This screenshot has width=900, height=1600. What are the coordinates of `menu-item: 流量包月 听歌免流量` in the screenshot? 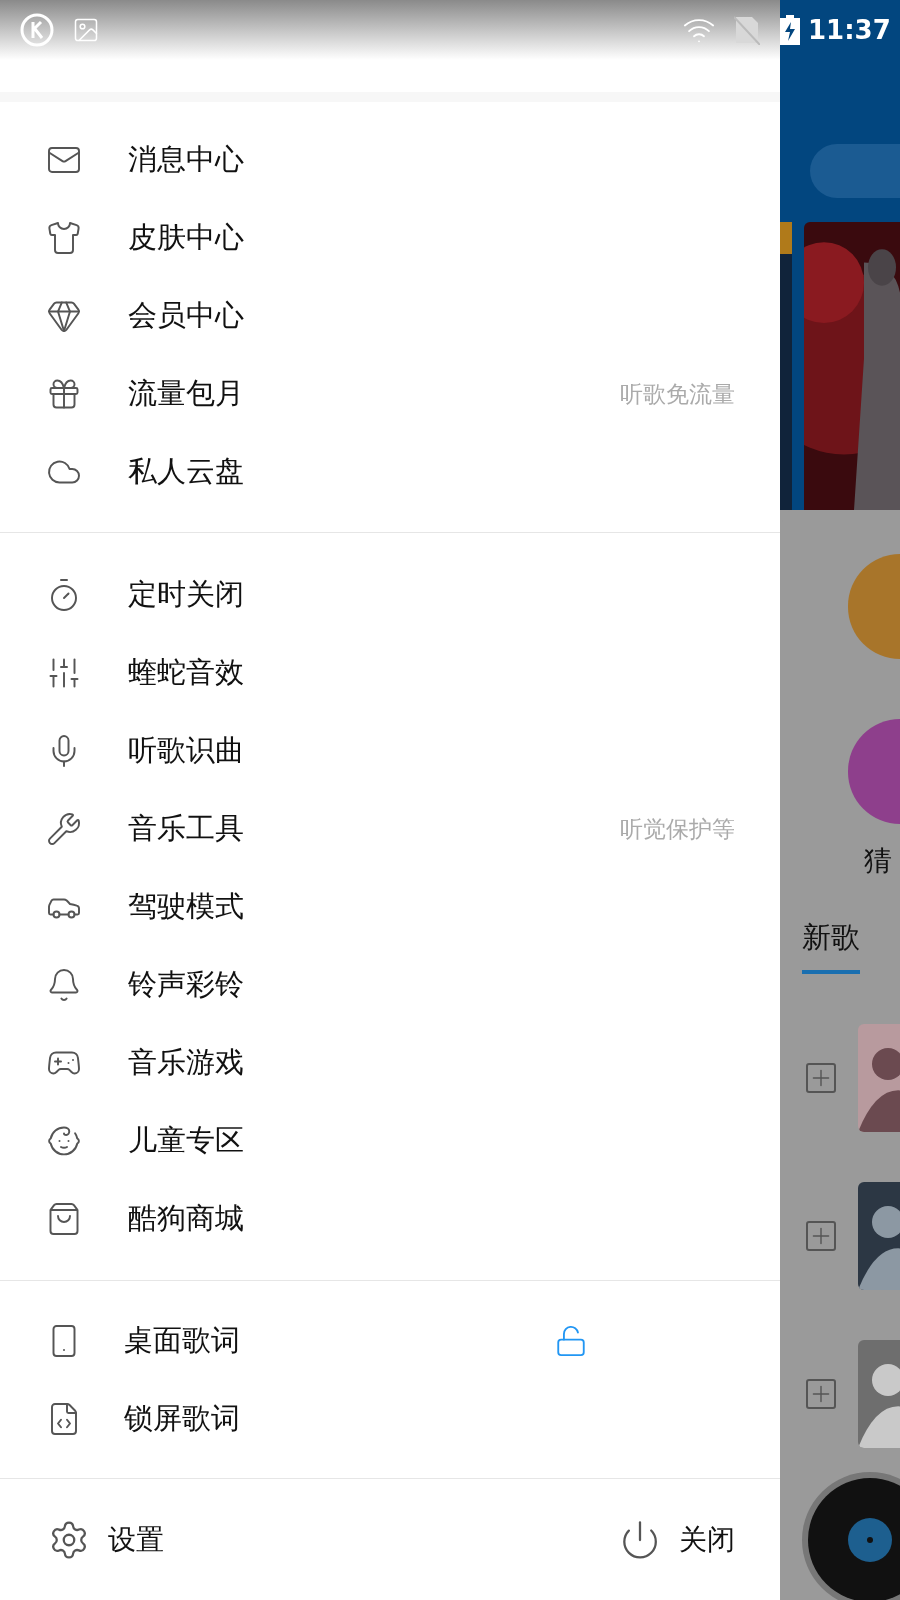 It's located at (390, 394).